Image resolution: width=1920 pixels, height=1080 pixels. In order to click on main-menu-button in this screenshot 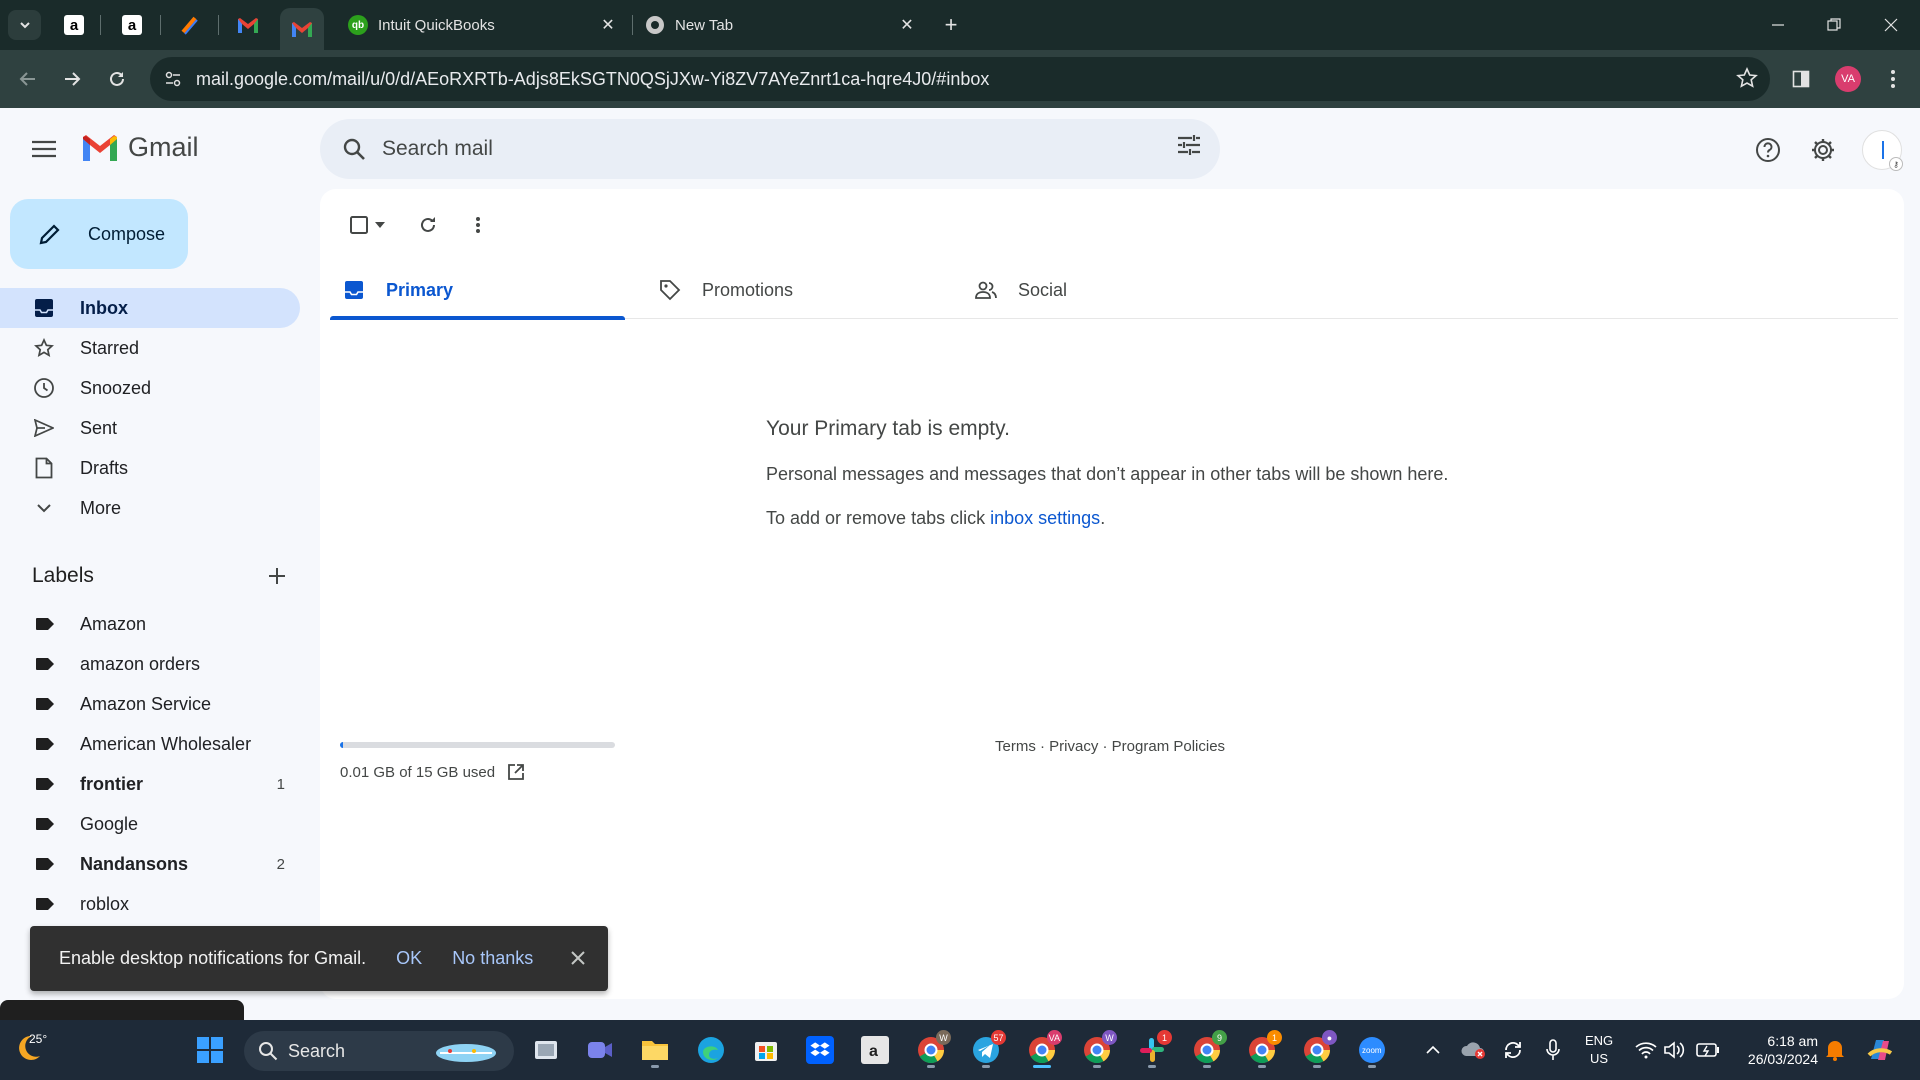, I will do `click(44, 149)`.